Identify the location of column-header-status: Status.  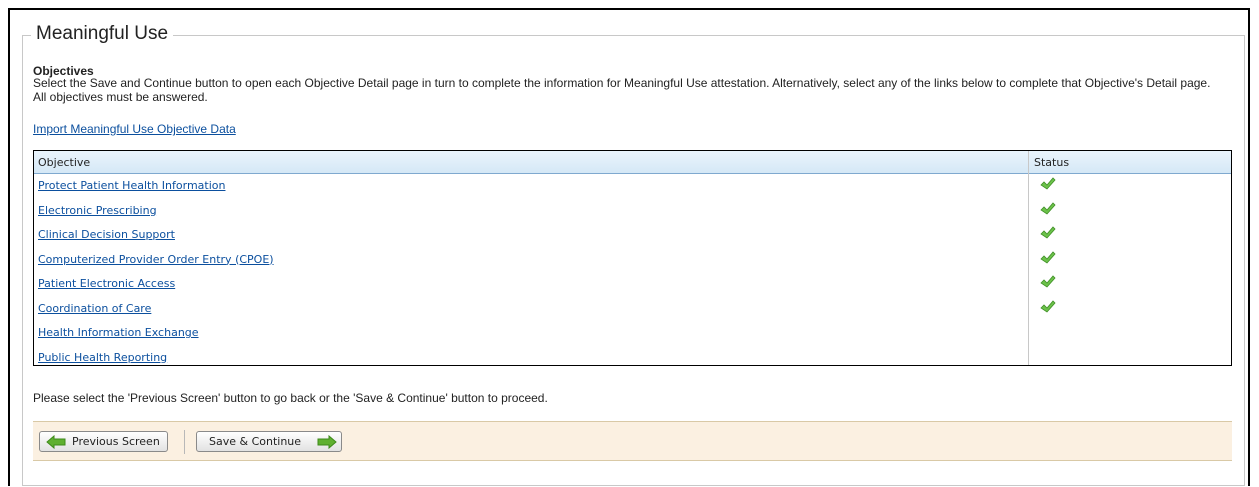
(1052, 162).